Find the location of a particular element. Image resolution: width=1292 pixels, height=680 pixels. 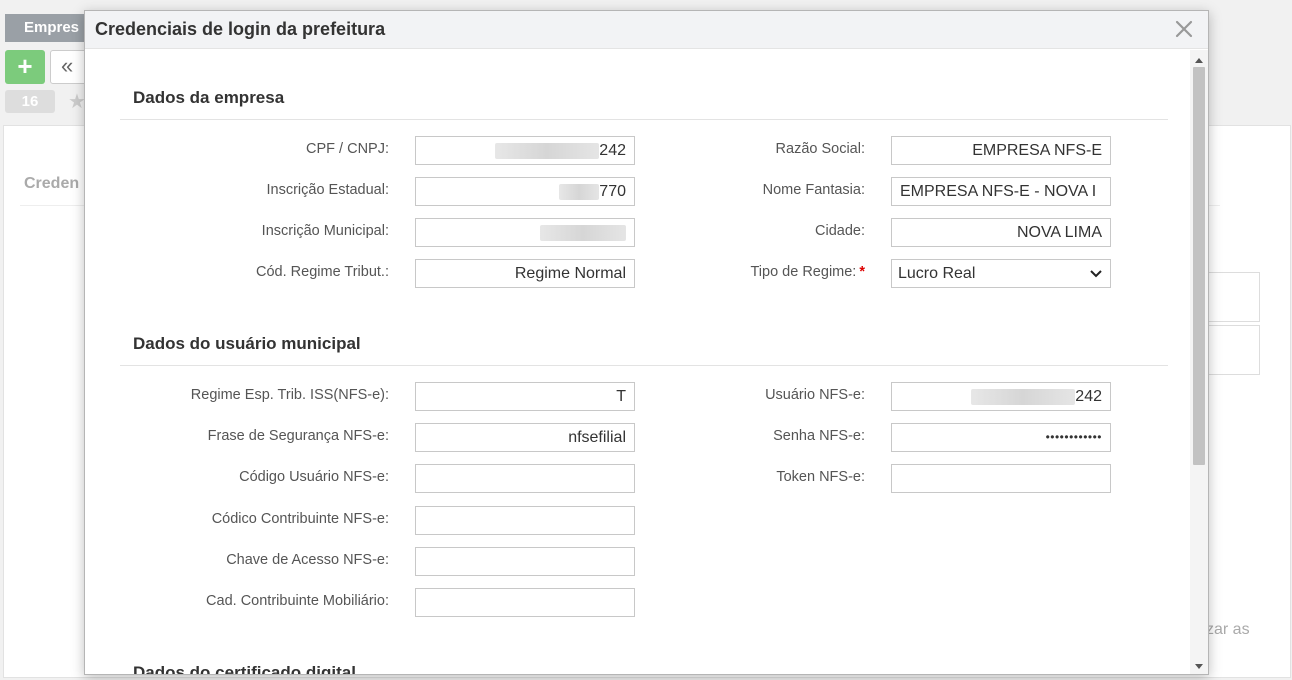

modal-scrollbar is located at coordinates (1199, 362).